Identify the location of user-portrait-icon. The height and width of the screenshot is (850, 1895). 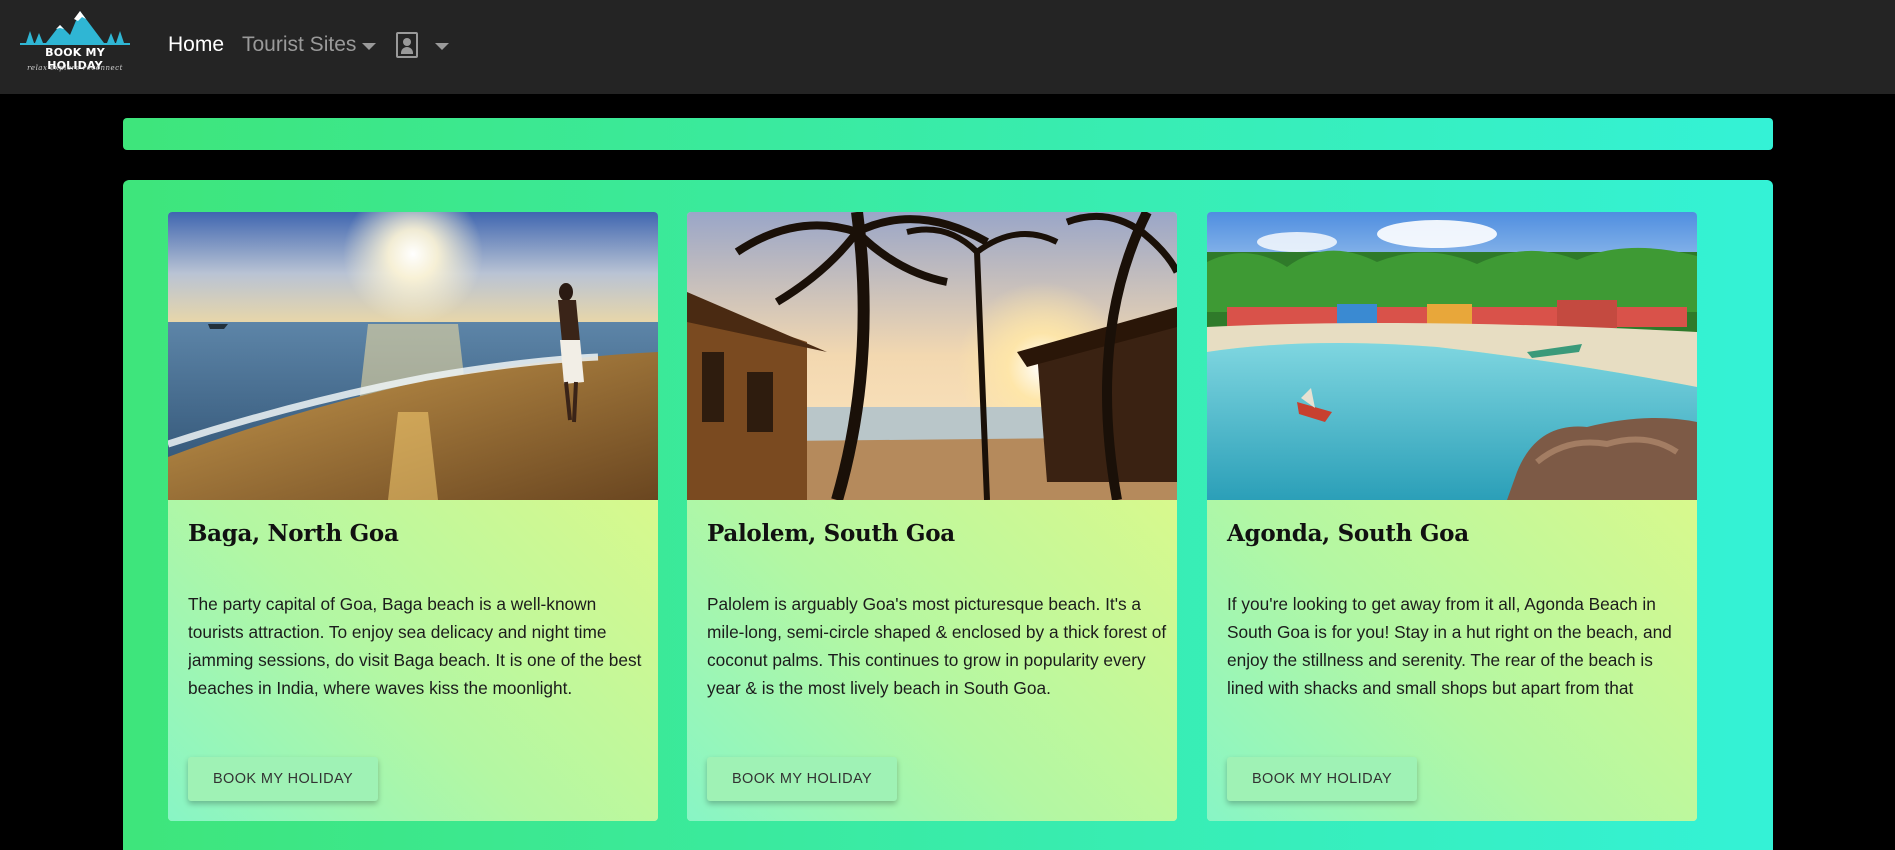
(407, 45).